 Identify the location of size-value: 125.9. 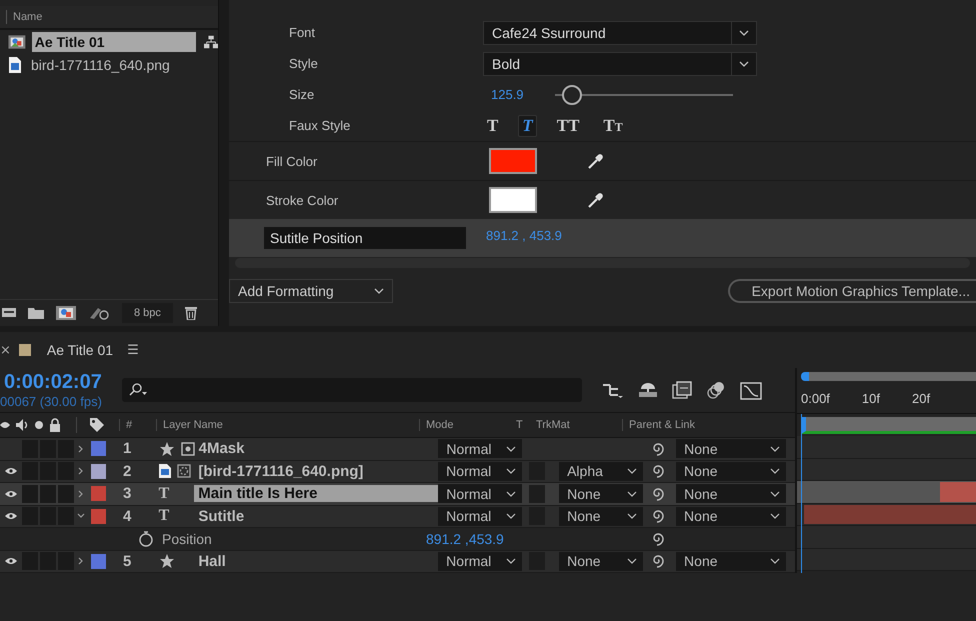
(519, 94).